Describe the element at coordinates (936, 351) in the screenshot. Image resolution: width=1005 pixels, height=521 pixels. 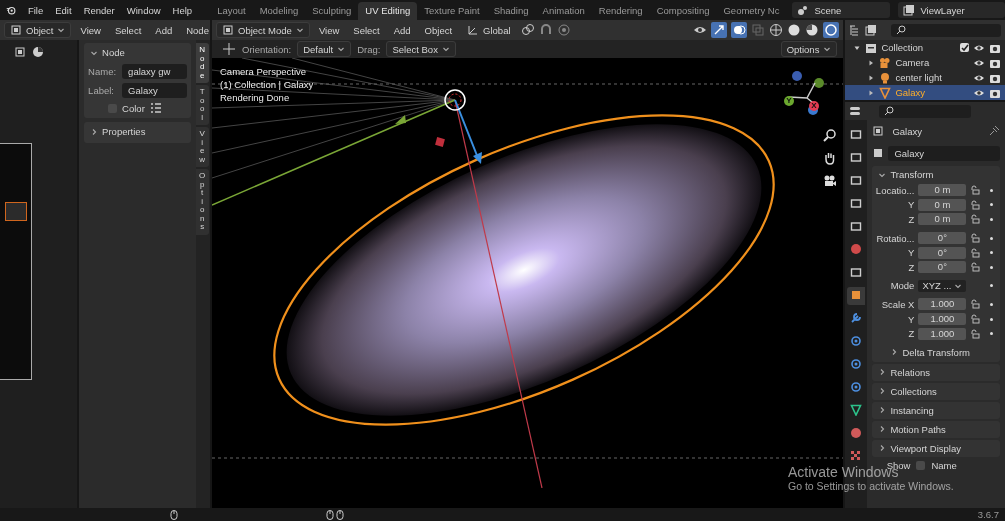
I see `subpanel-header: Delta Transform` at that location.